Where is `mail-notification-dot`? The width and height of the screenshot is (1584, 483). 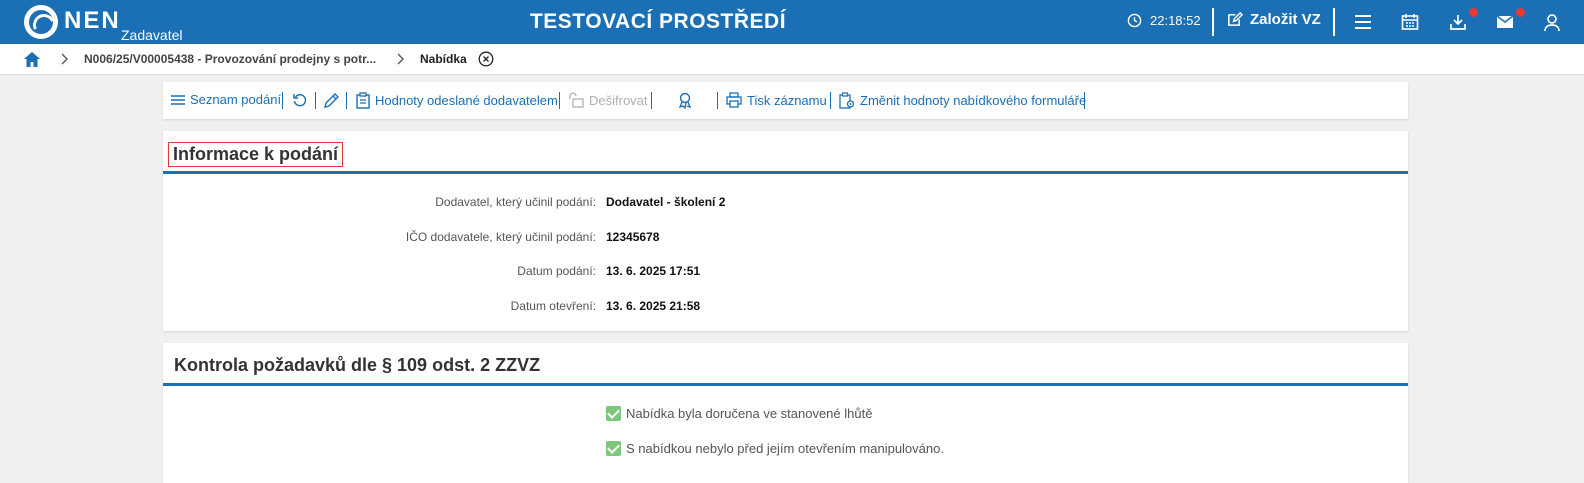 mail-notification-dot is located at coordinates (1520, 12).